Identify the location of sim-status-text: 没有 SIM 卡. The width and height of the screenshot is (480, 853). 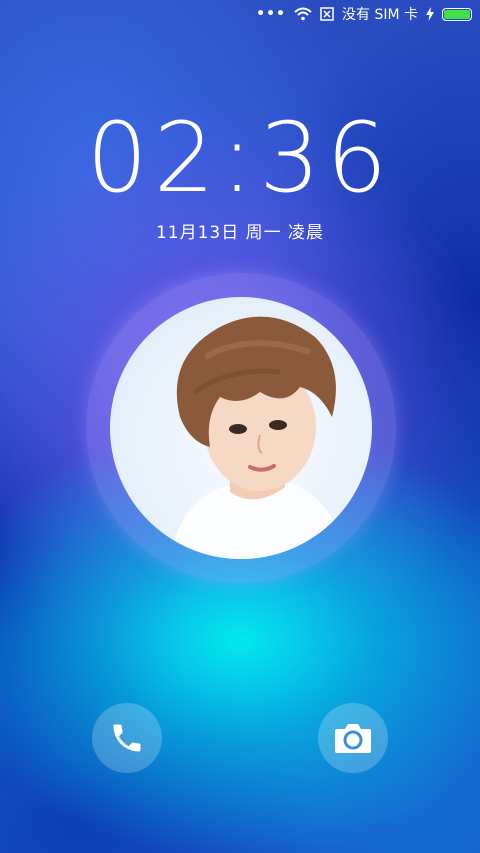
(380, 15).